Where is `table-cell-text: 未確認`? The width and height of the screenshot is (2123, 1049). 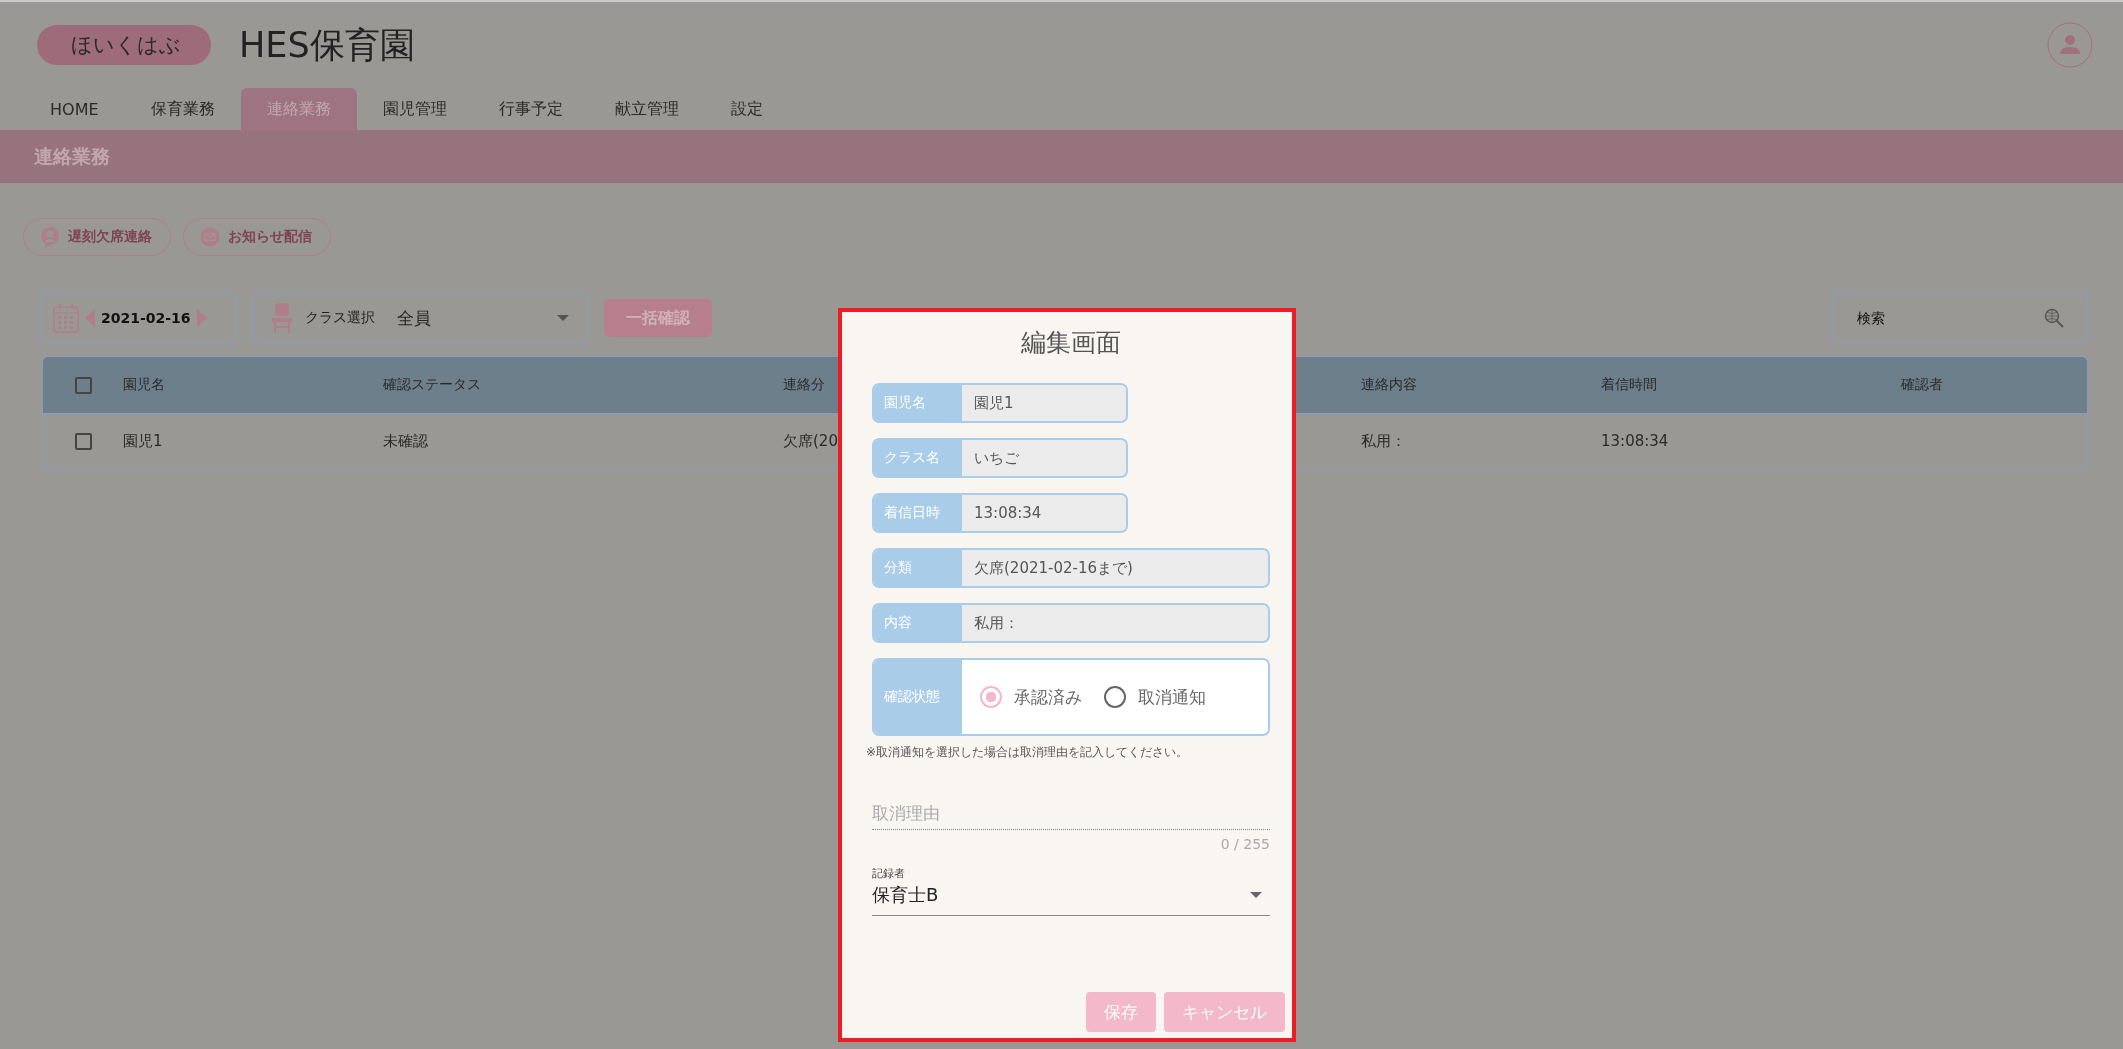
table-cell-text: 未確認 is located at coordinates (406, 441).